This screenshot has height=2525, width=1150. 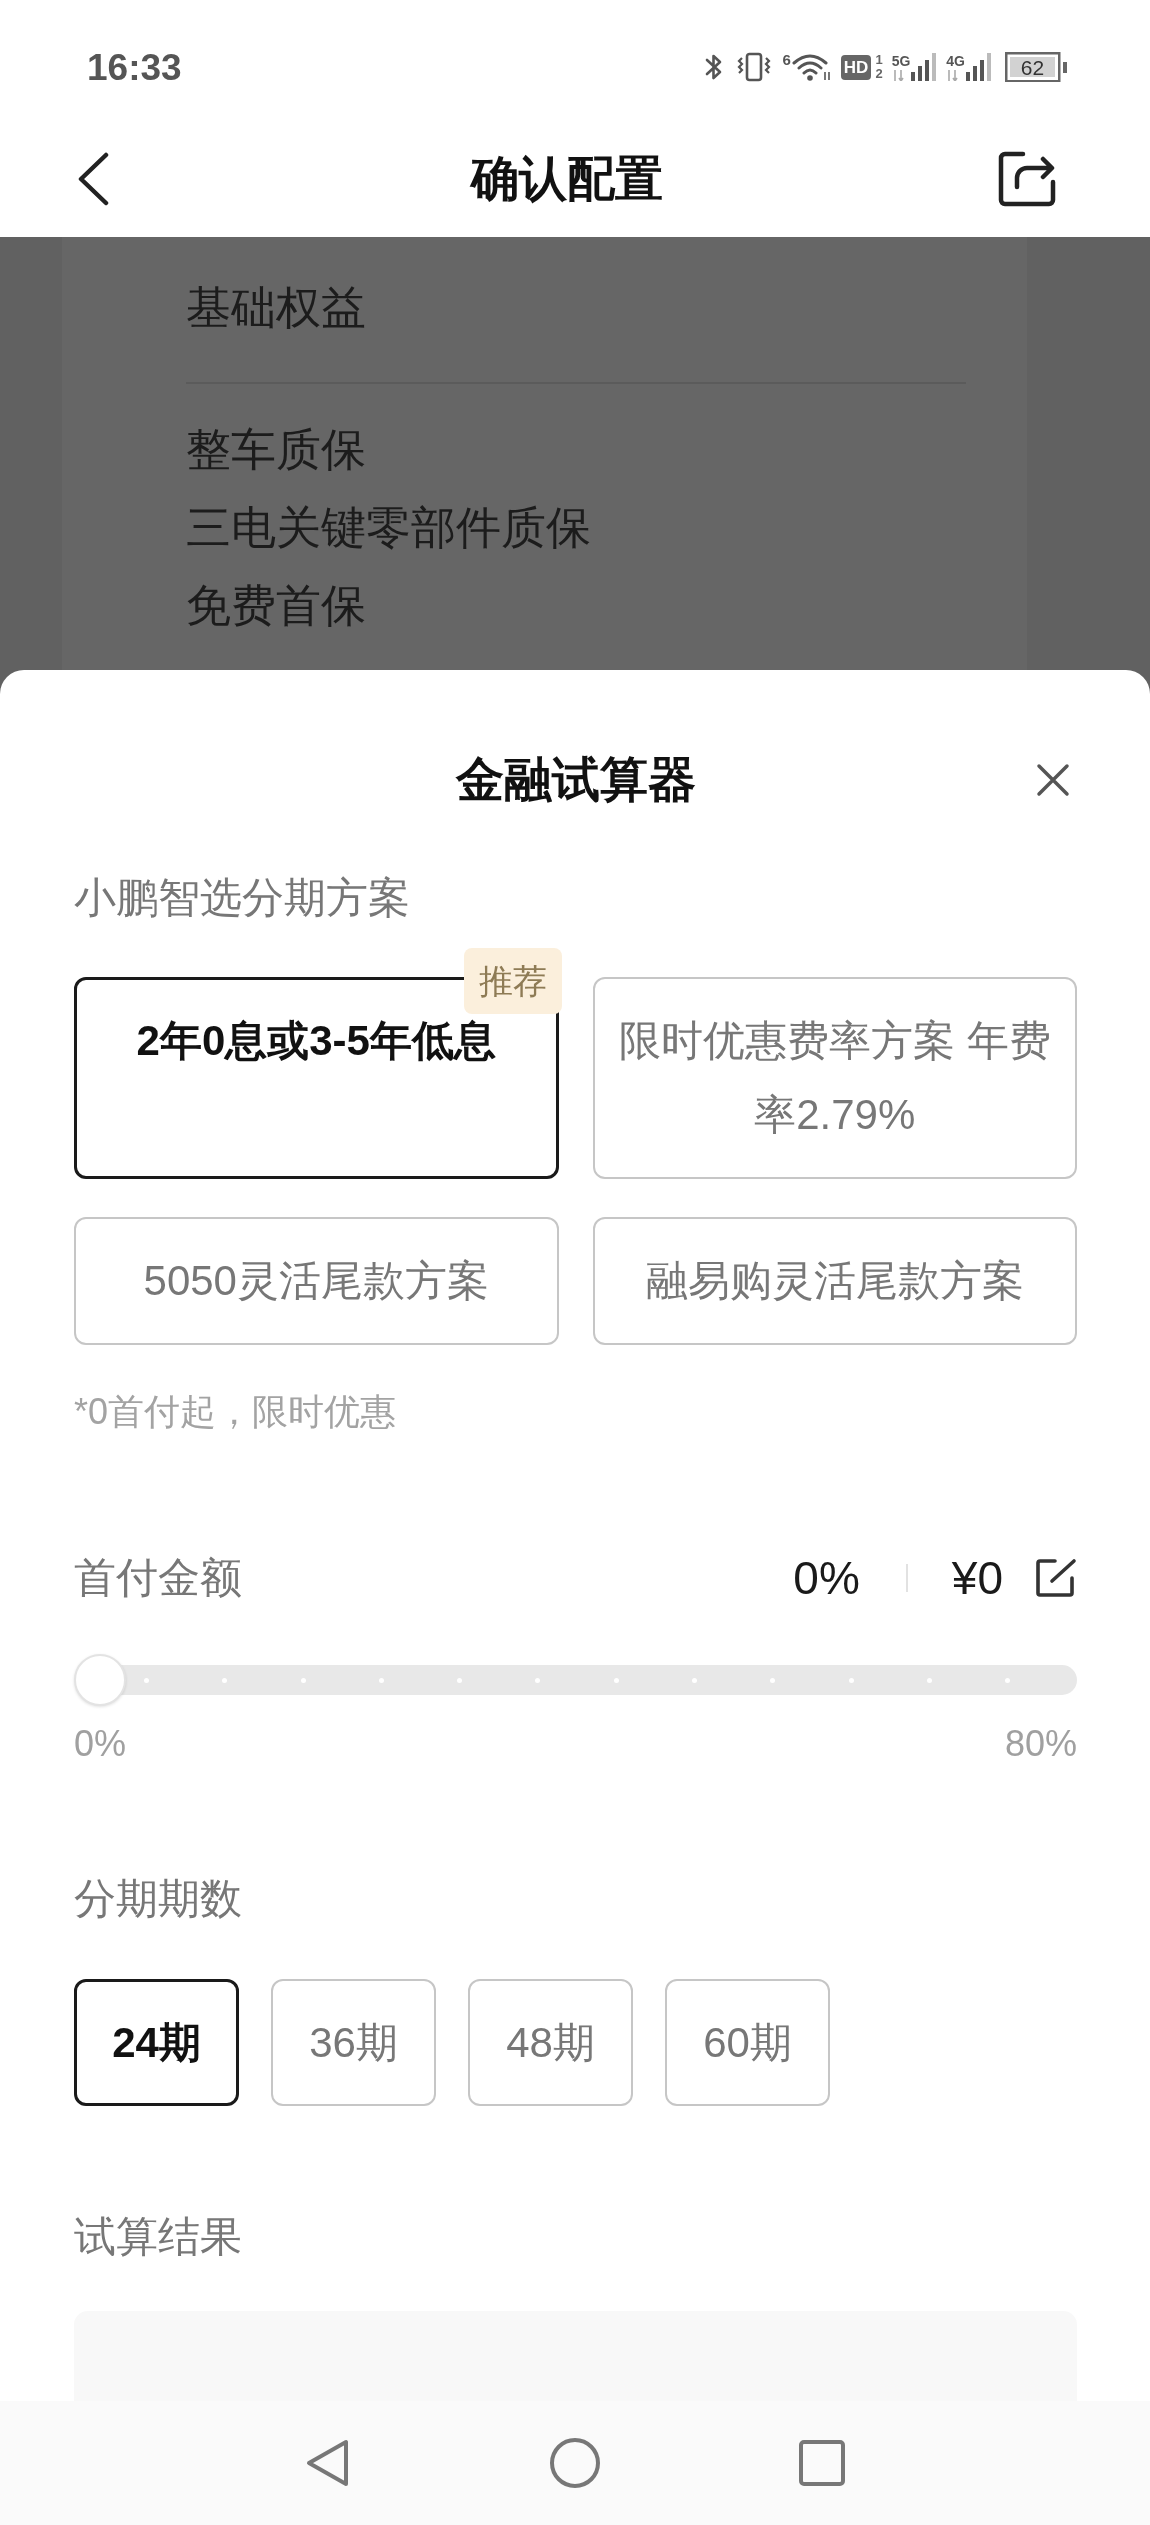 What do you see at coordinates (977, 1578) in the screenshot?
I see `down-payment-amount: ¥0` at bounding box center [977, 1578].